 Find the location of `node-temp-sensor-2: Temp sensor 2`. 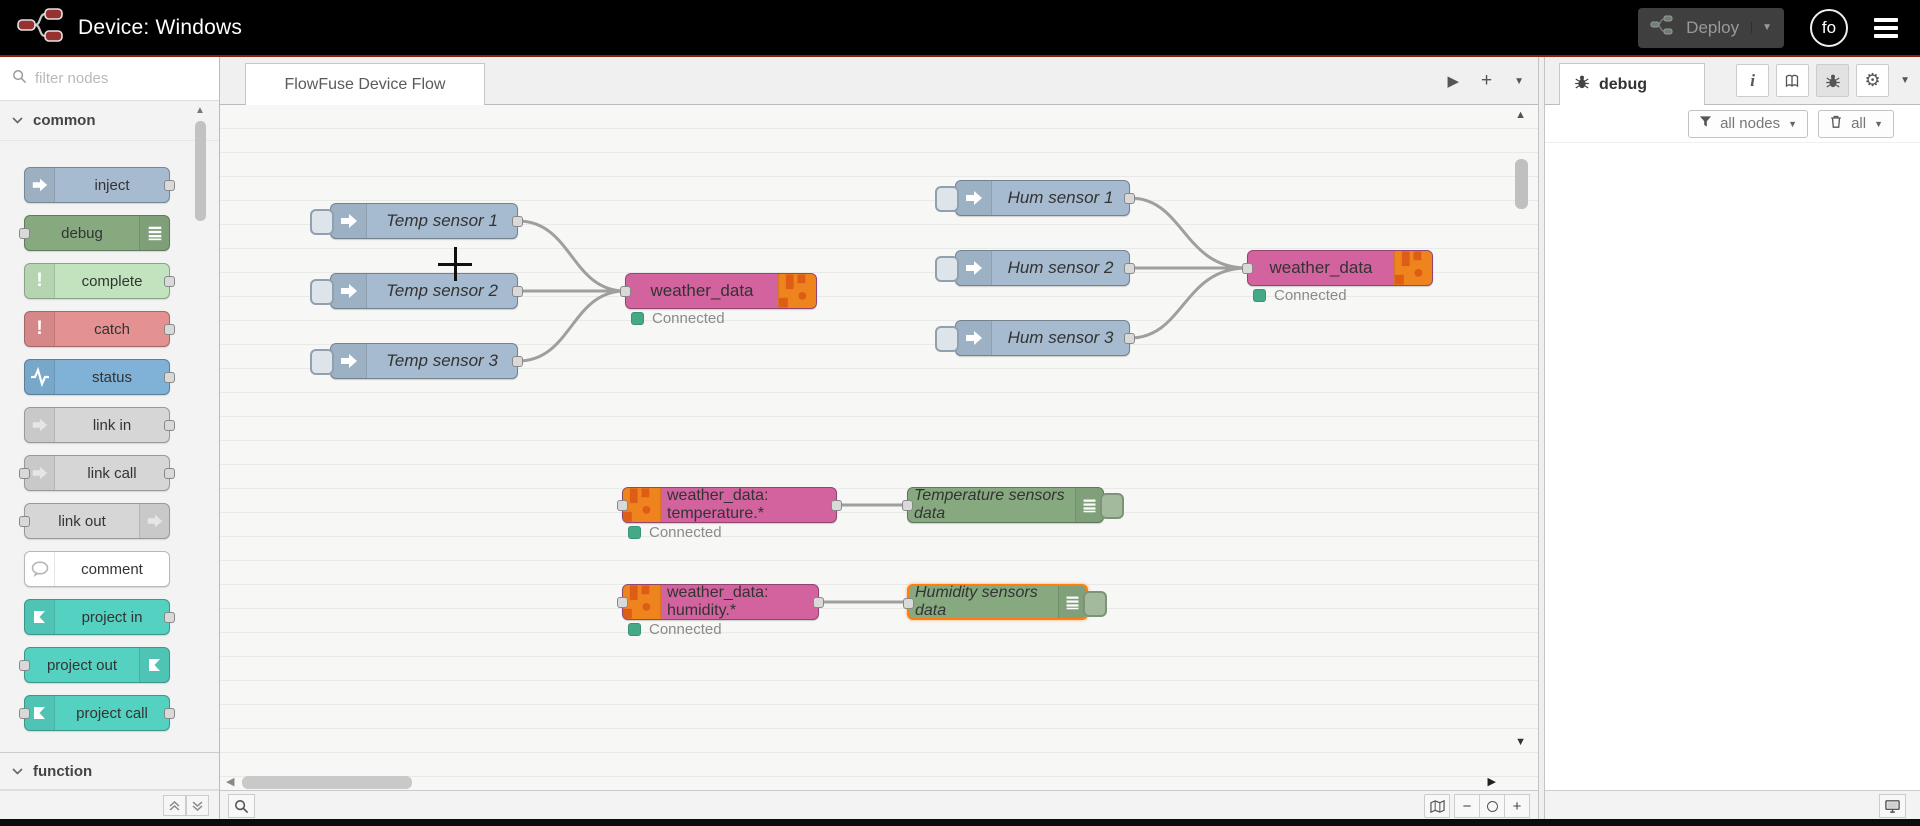

node-temp-sensor-2: Temp sensor 2 is located at coordinates (416, 291).